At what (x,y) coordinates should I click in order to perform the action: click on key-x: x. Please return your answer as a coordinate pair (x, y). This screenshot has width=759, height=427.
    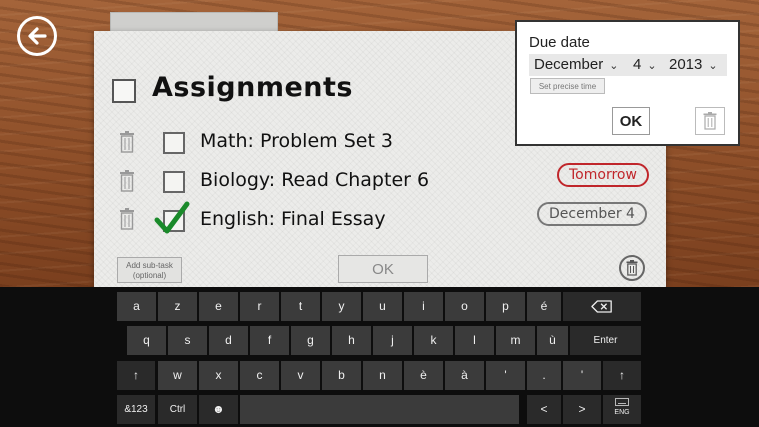
    Looking at the image, I should click on (218, 375).